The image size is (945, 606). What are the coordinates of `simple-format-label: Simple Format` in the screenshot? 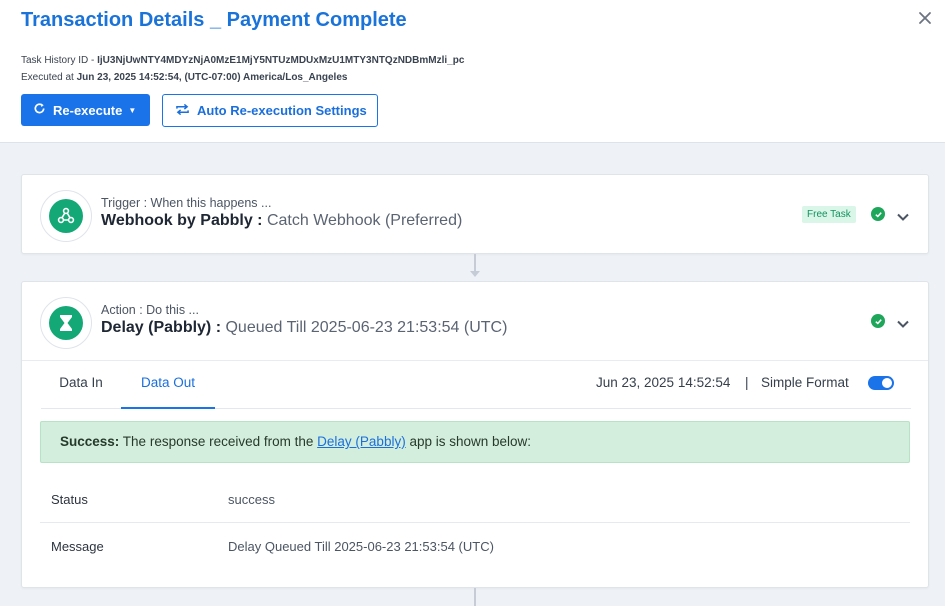 It's located at (805, 382).